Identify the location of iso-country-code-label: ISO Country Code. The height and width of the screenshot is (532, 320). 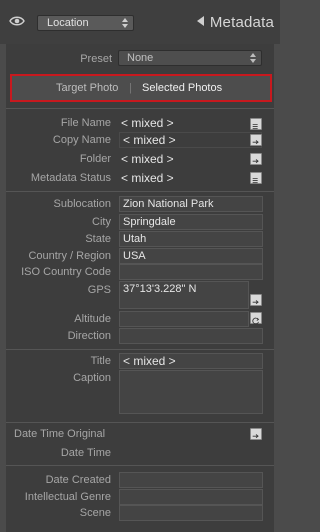
(66, 272).